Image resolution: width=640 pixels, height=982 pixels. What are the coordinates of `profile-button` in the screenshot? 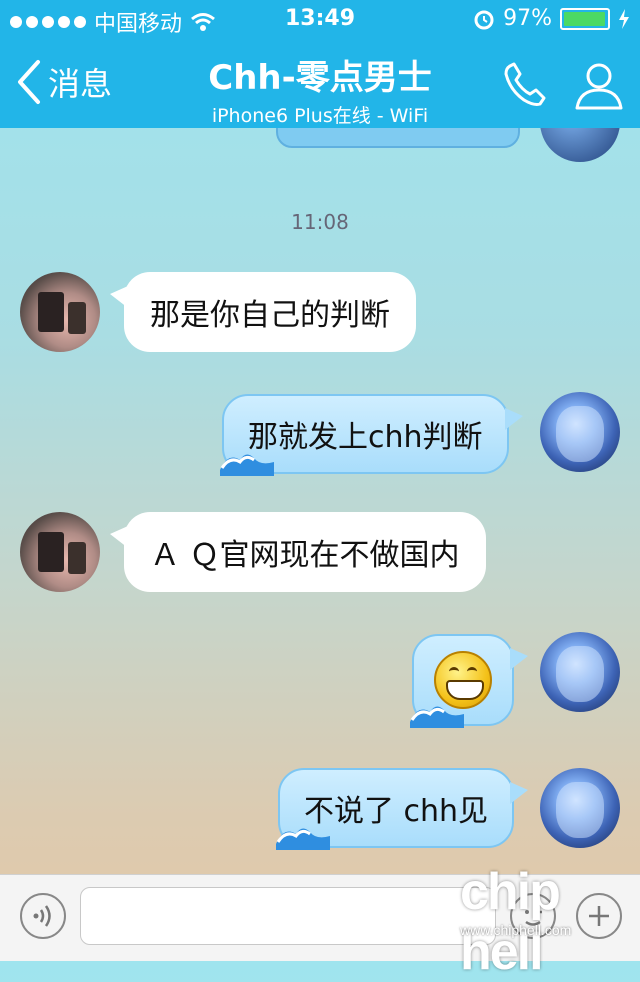 It's located at (599, 85).